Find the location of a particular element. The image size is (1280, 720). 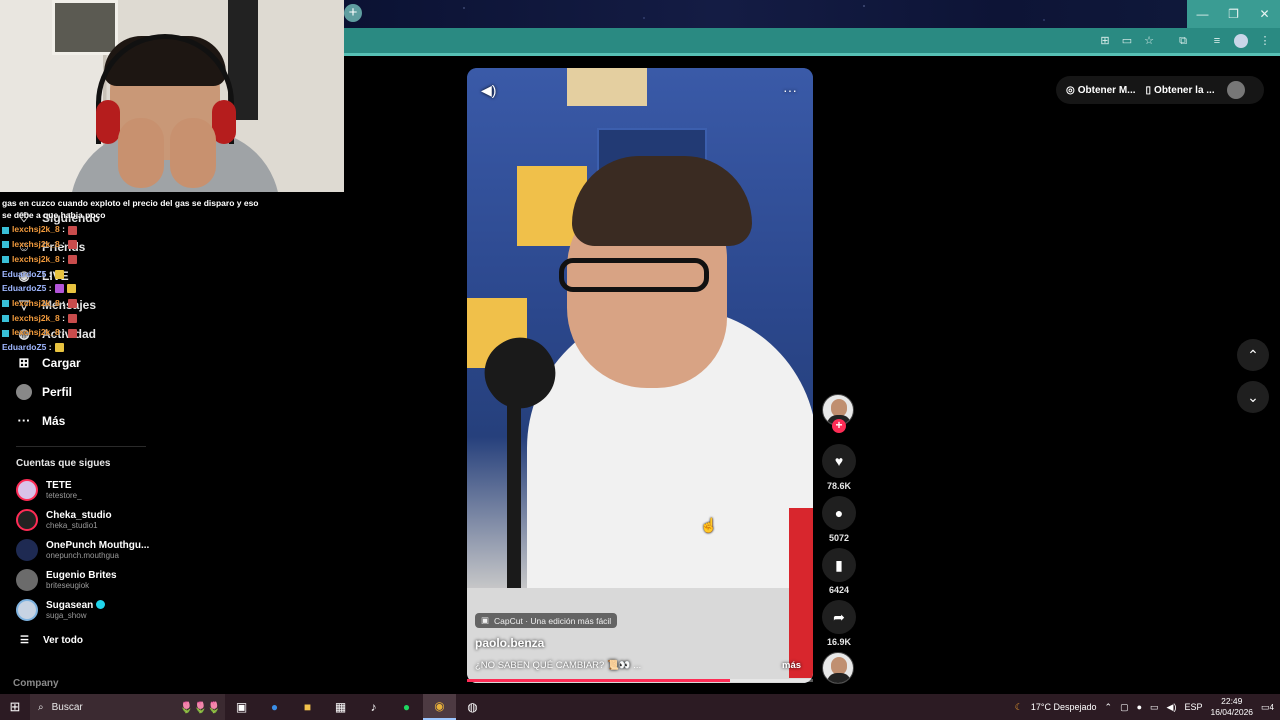

start-button: ⊞ is located at coordinates (15, 707).